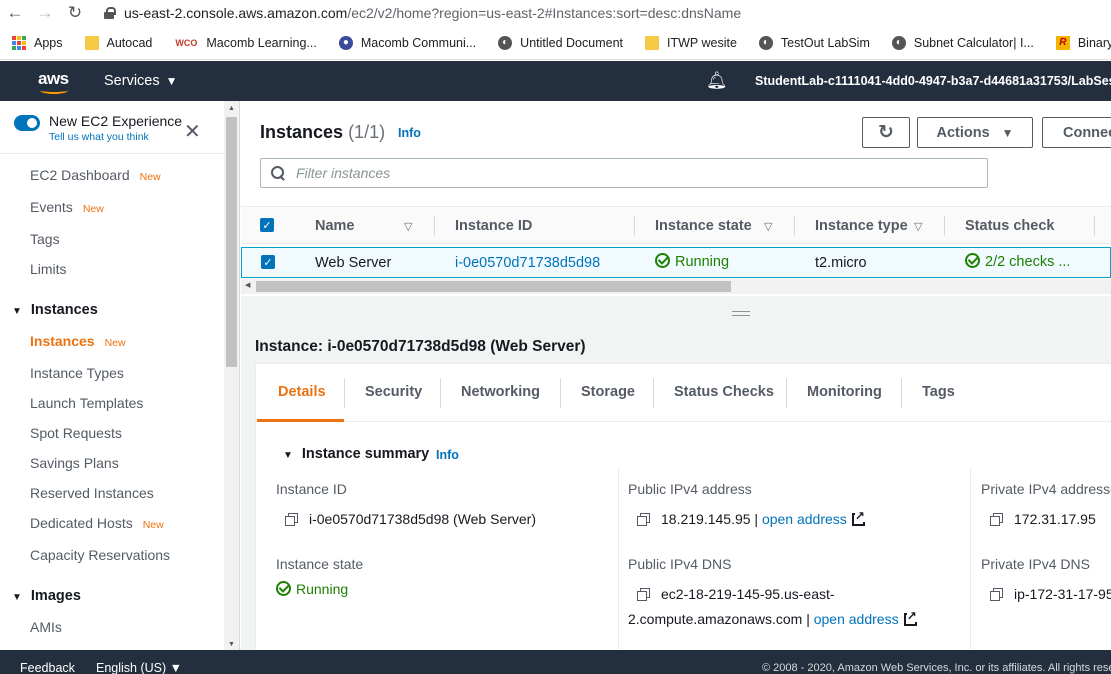 This screenshot has height=674, width=1111. Describe the element at coordinates (110, 13) in the screenshot. I see `lock-icon` at that location.